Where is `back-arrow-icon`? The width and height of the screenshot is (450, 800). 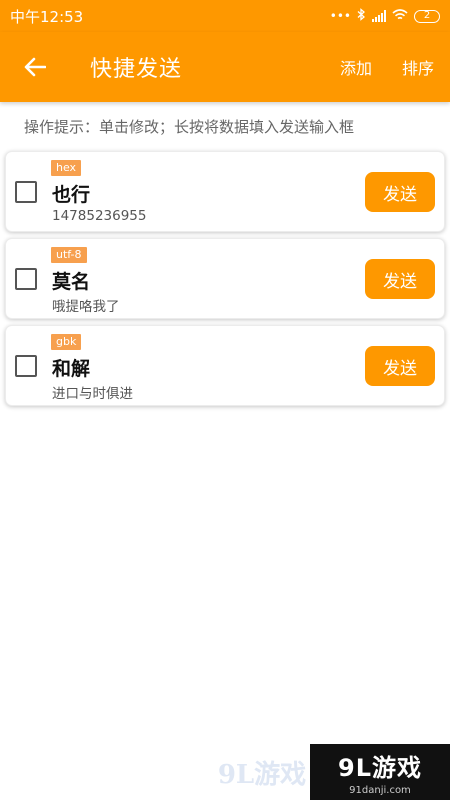 back-arrow-icon is located at coordinates (35, 67).